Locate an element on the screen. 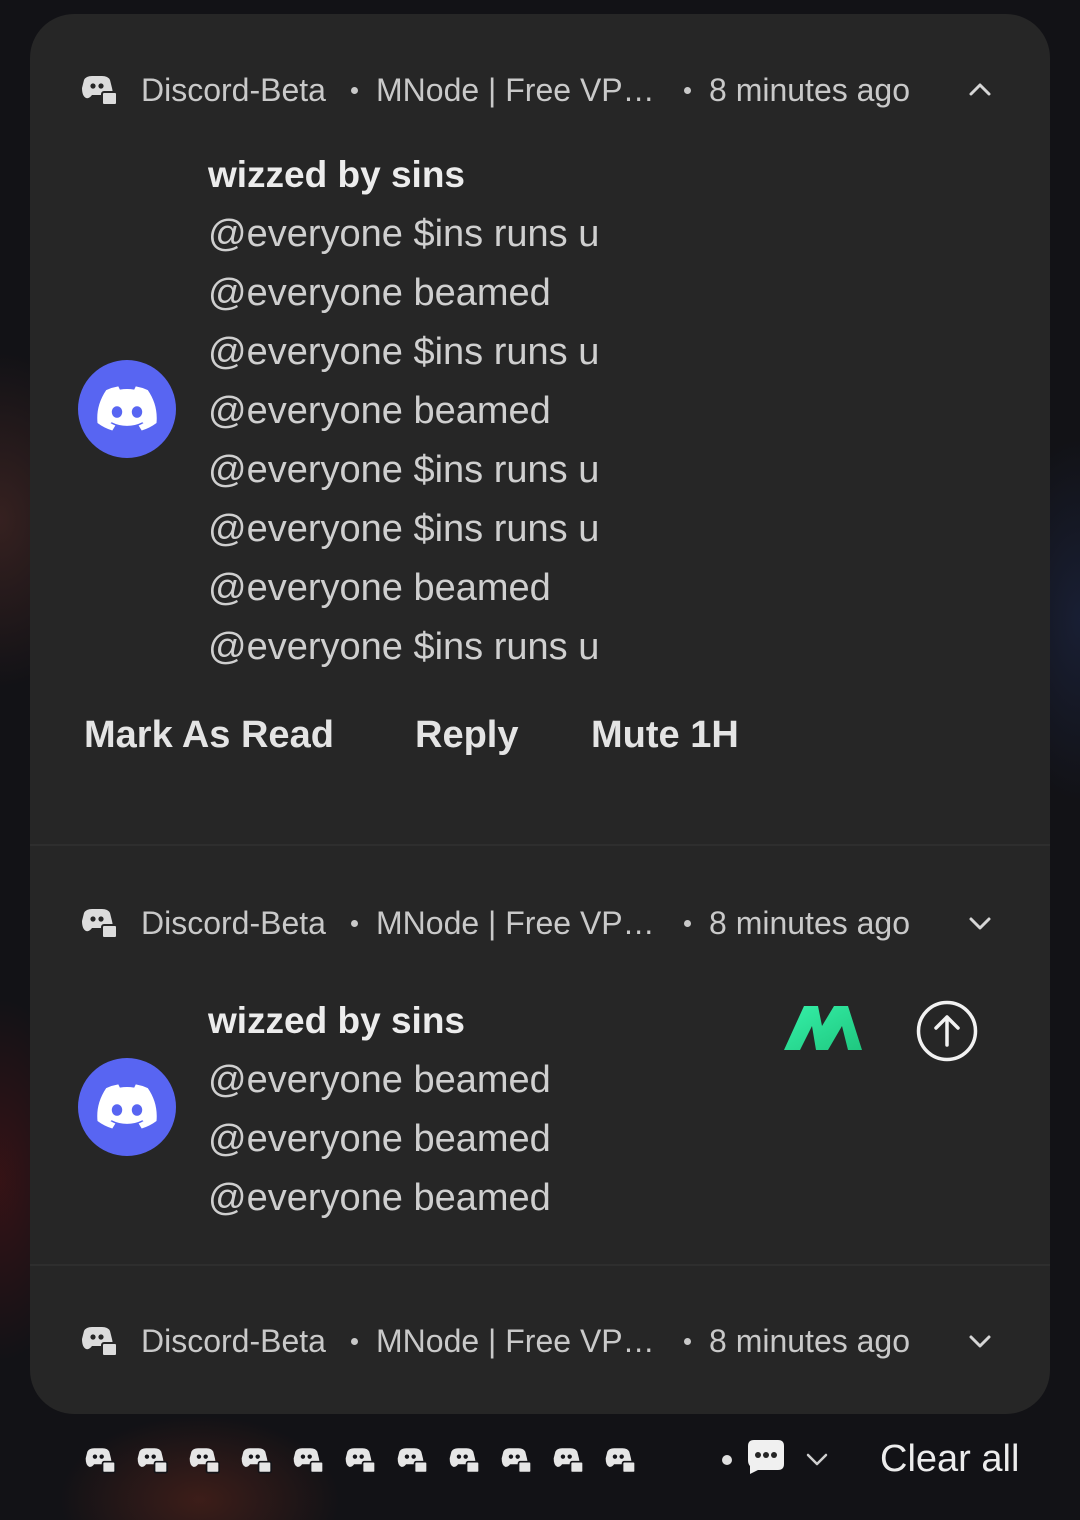 This screenshot has height=1520, width=1080. mnode-logo-icon is located at coordinates (823, 1028).